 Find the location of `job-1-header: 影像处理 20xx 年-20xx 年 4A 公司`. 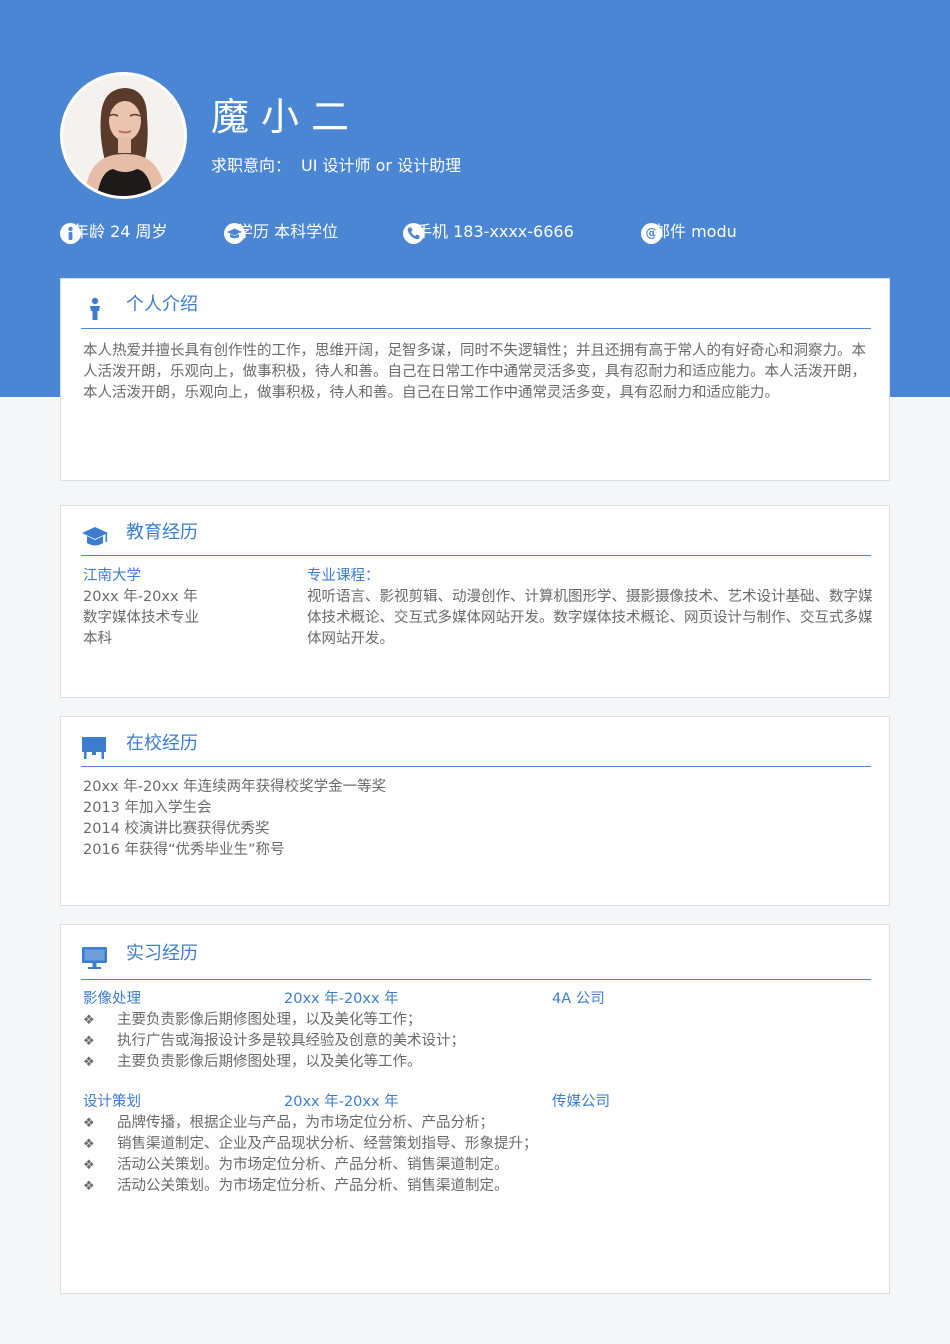

job-1-header: 影像处理 20xx 年-20xx 年 4A 公司 is located at coordinates (478, 999).